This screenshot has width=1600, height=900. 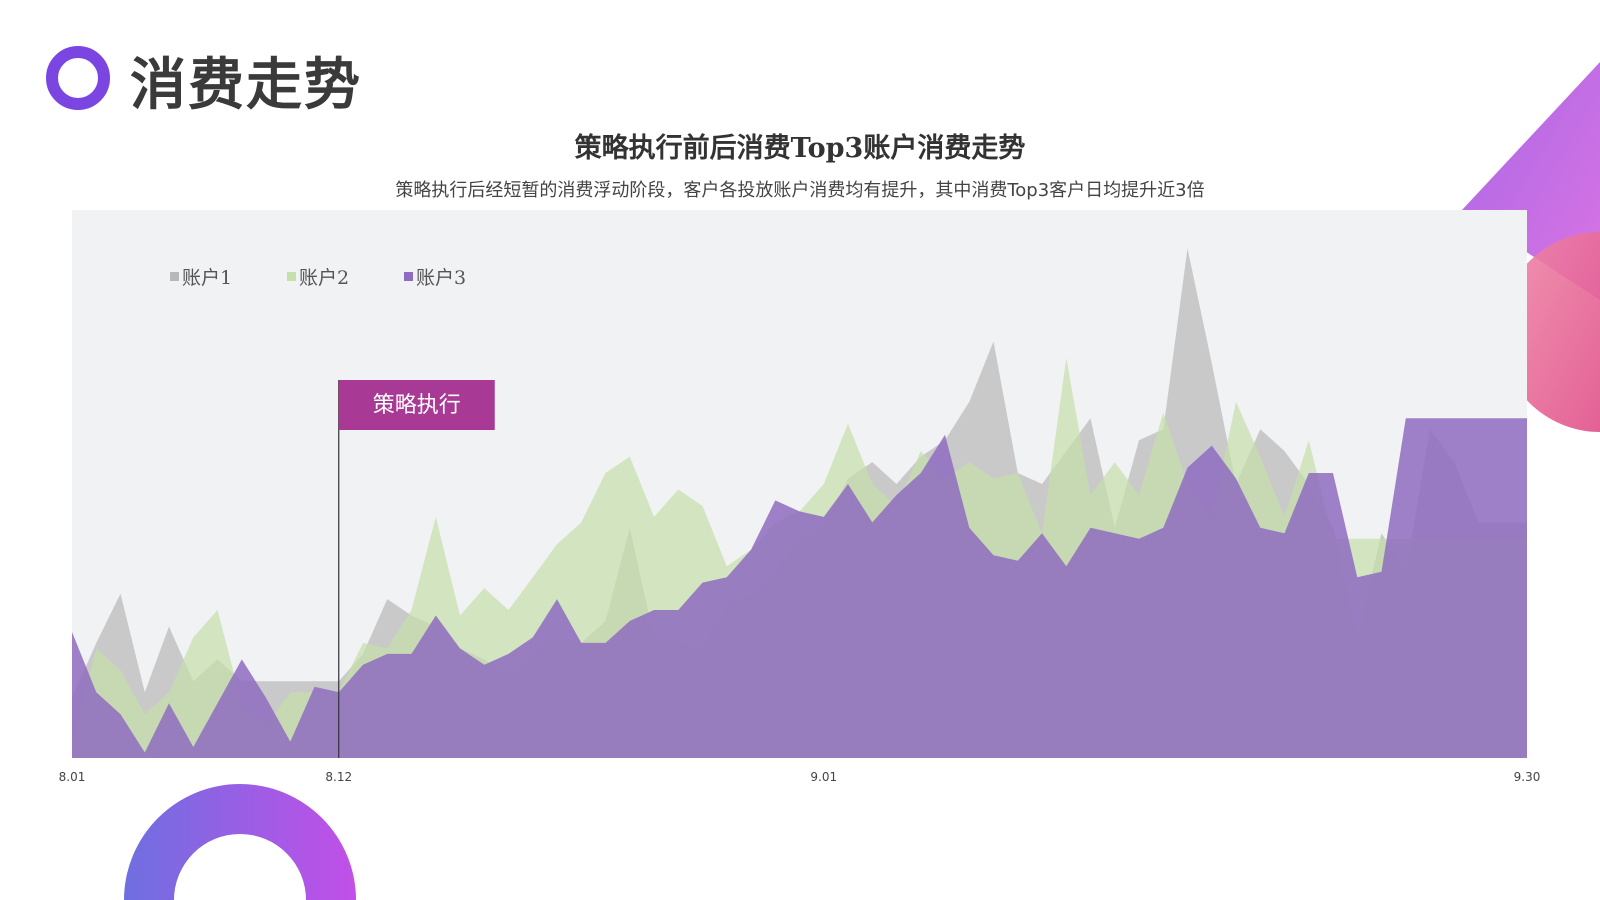 I want to click on legend-label-3: 账户3, so click(x=441, y=278).